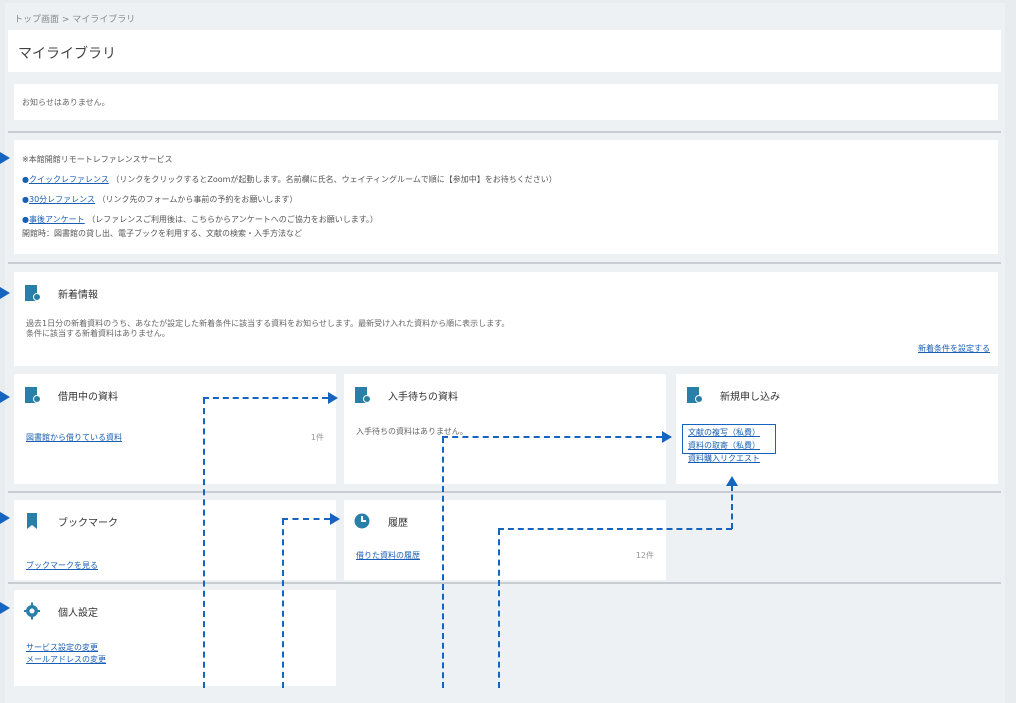  Describe the element at coordinates (505, 429) in the screenshot. I see `waiting-card: 入手待ちの資料 入手待ちの資料はありません。` at that location.